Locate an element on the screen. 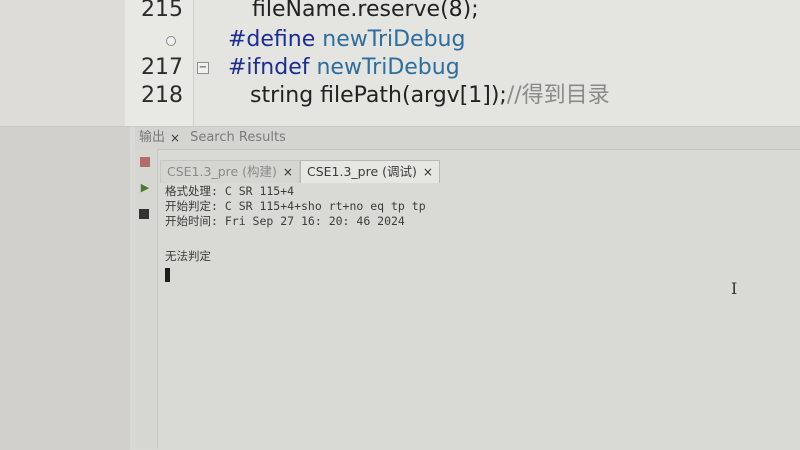  subtab-label: CSE1.3_pre (调试) is located at coordinates (361, 171).